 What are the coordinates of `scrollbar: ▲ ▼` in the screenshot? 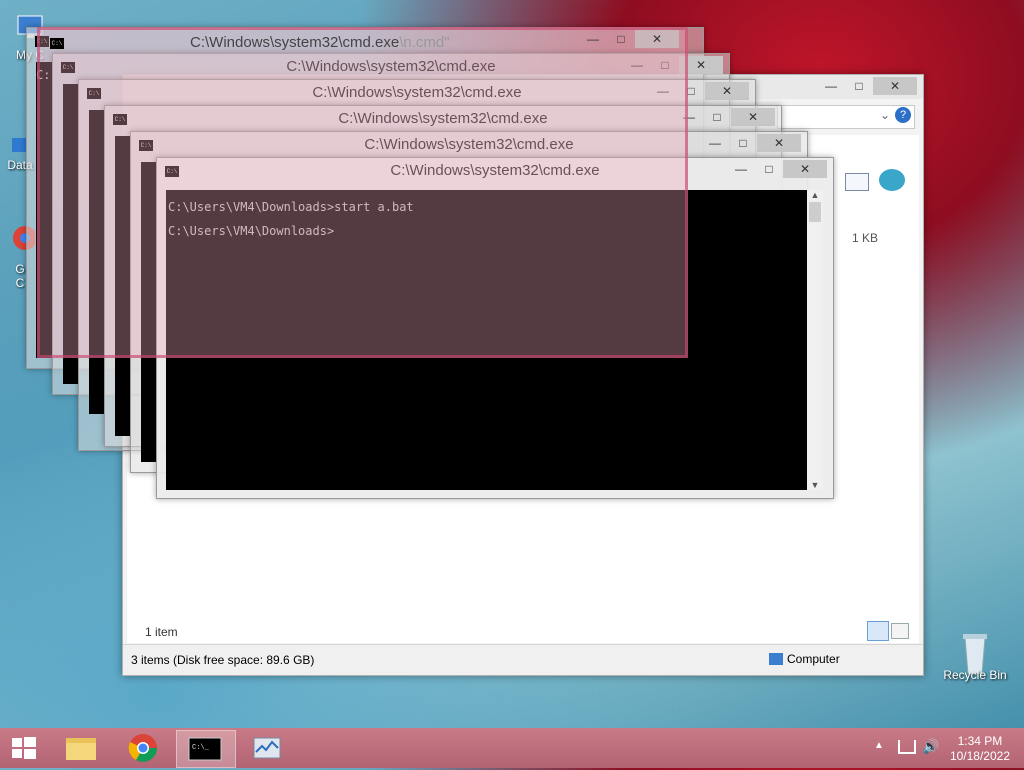 It's located at (815, 340).